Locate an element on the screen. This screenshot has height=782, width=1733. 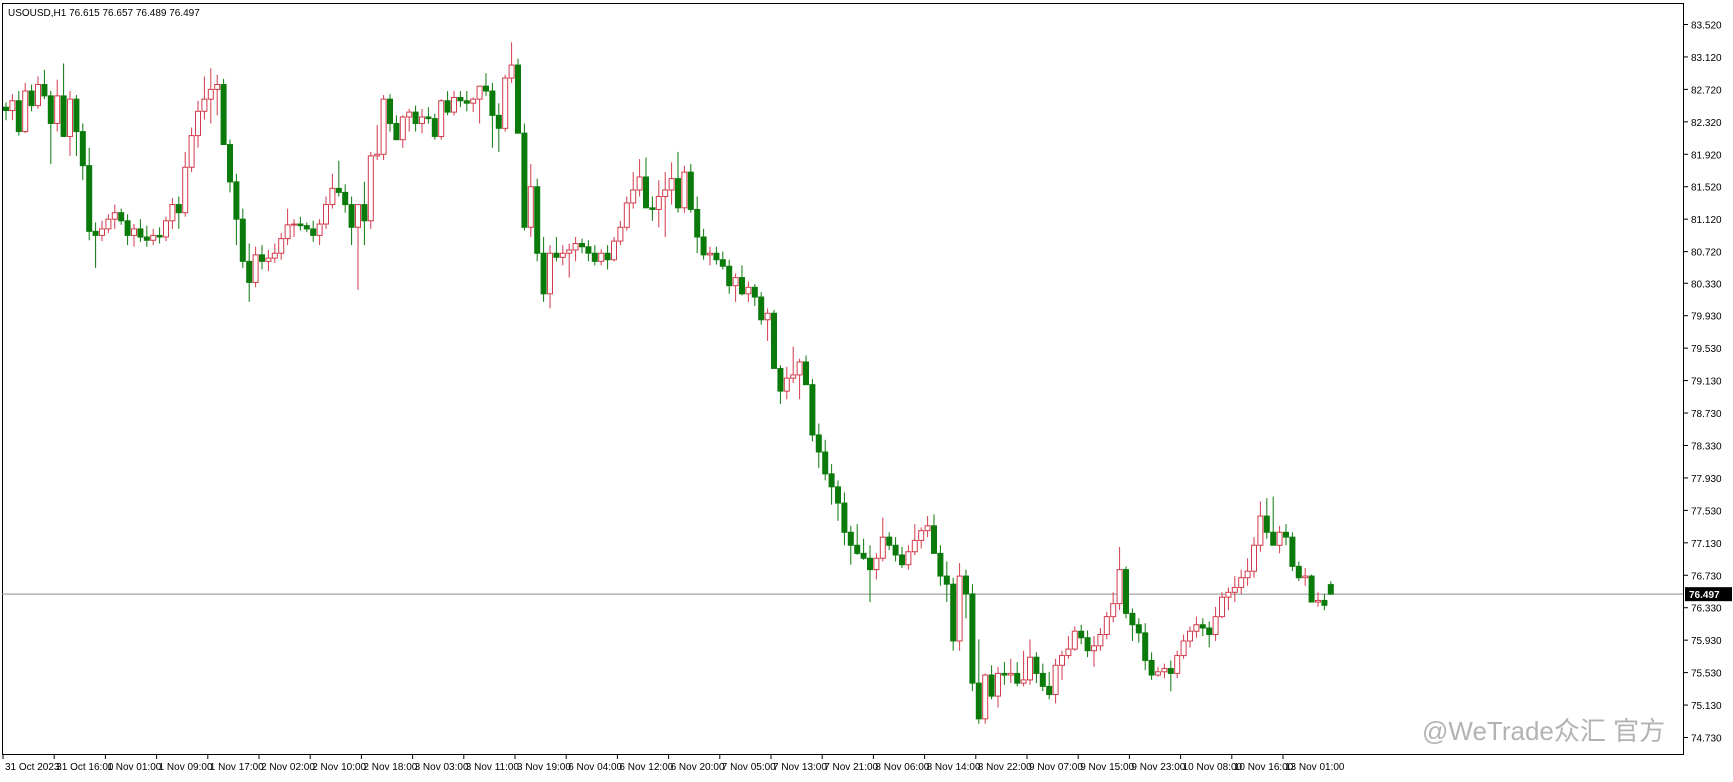
current-price-label: 76.497 is located at coordinates (1704, 595).